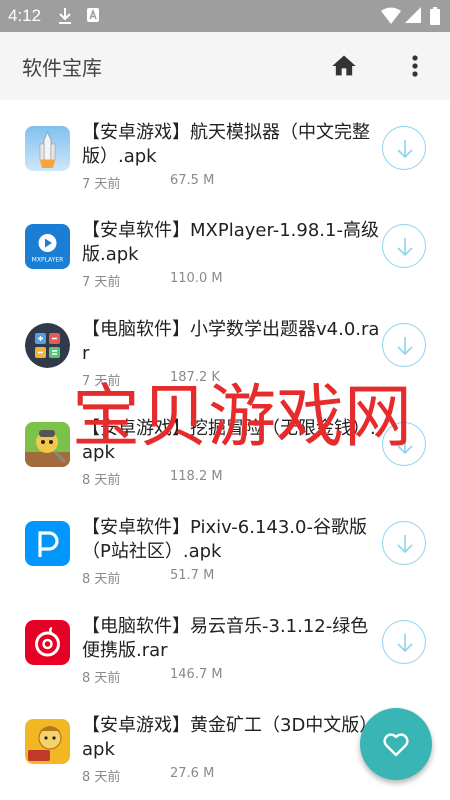 The image size is (450, 800). I want to click on watermark-text: 宝贝游戏网, so click(242, 417).